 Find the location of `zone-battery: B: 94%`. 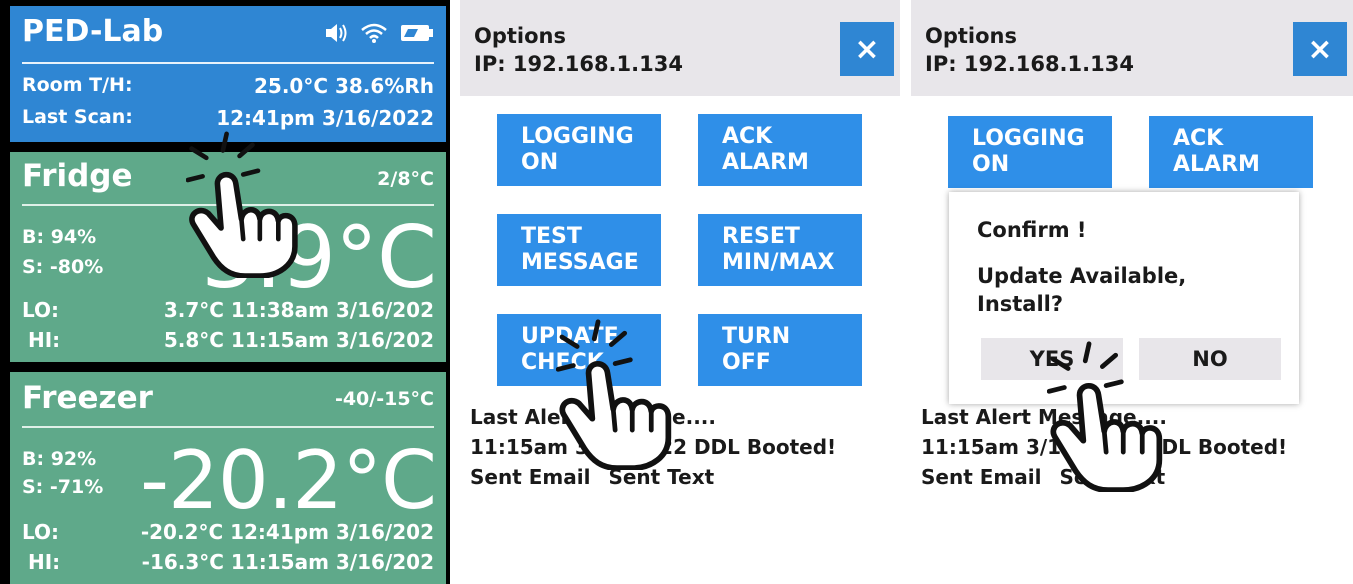

zone-battery: B: 94% is located at coordinates (59, 237).